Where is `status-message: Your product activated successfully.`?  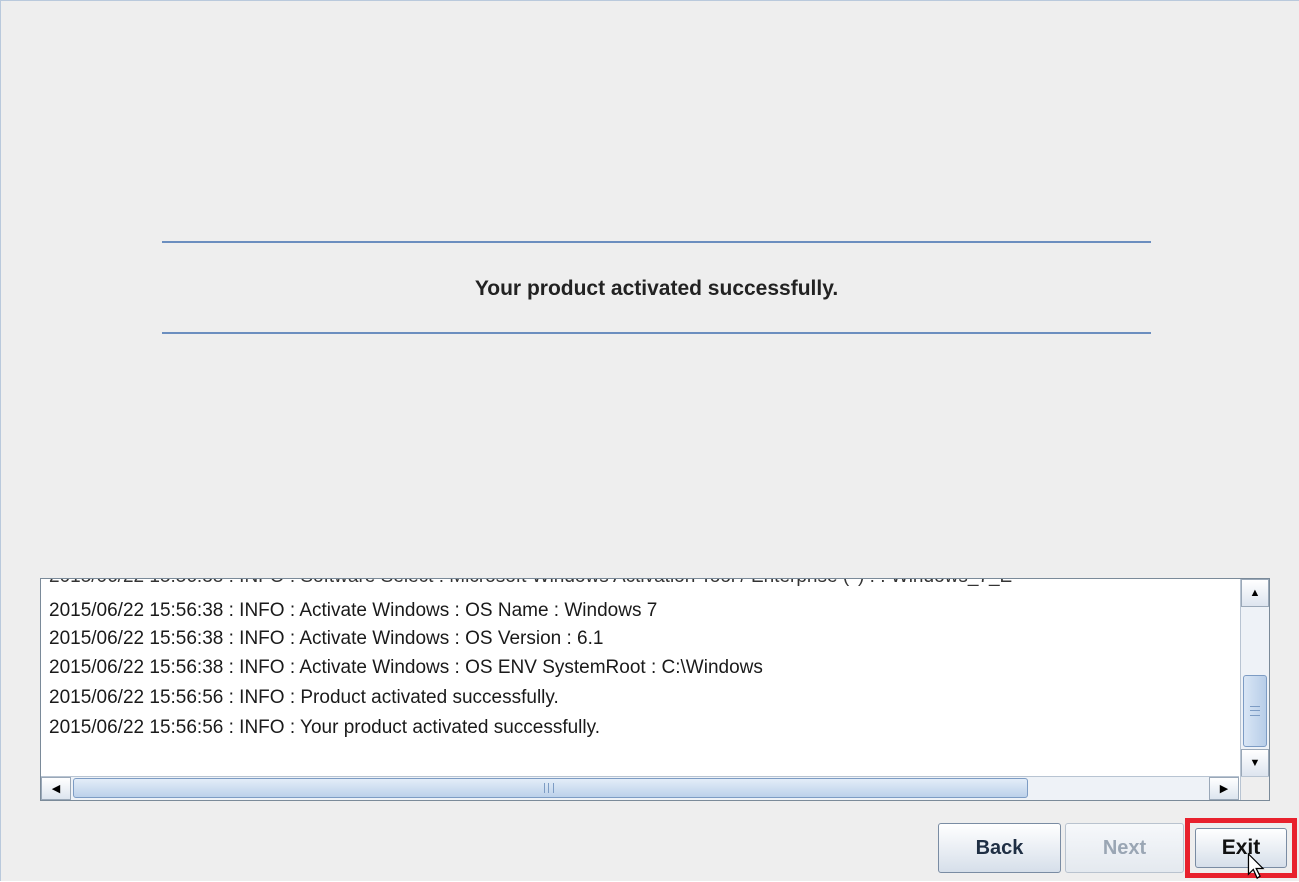
status-message: Your product activated successfully. is located at coordinates (656, 288).